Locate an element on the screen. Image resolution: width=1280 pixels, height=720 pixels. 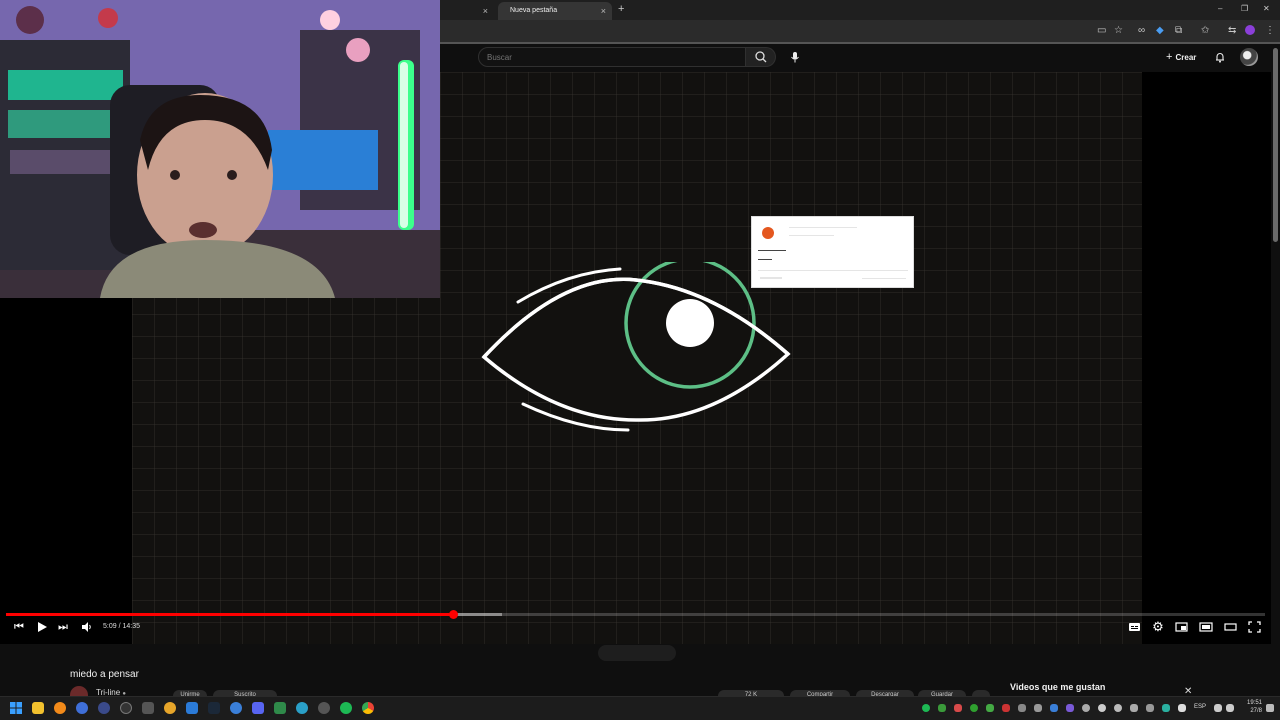
search-taskbar-icon is located at coordinates (60, 708).